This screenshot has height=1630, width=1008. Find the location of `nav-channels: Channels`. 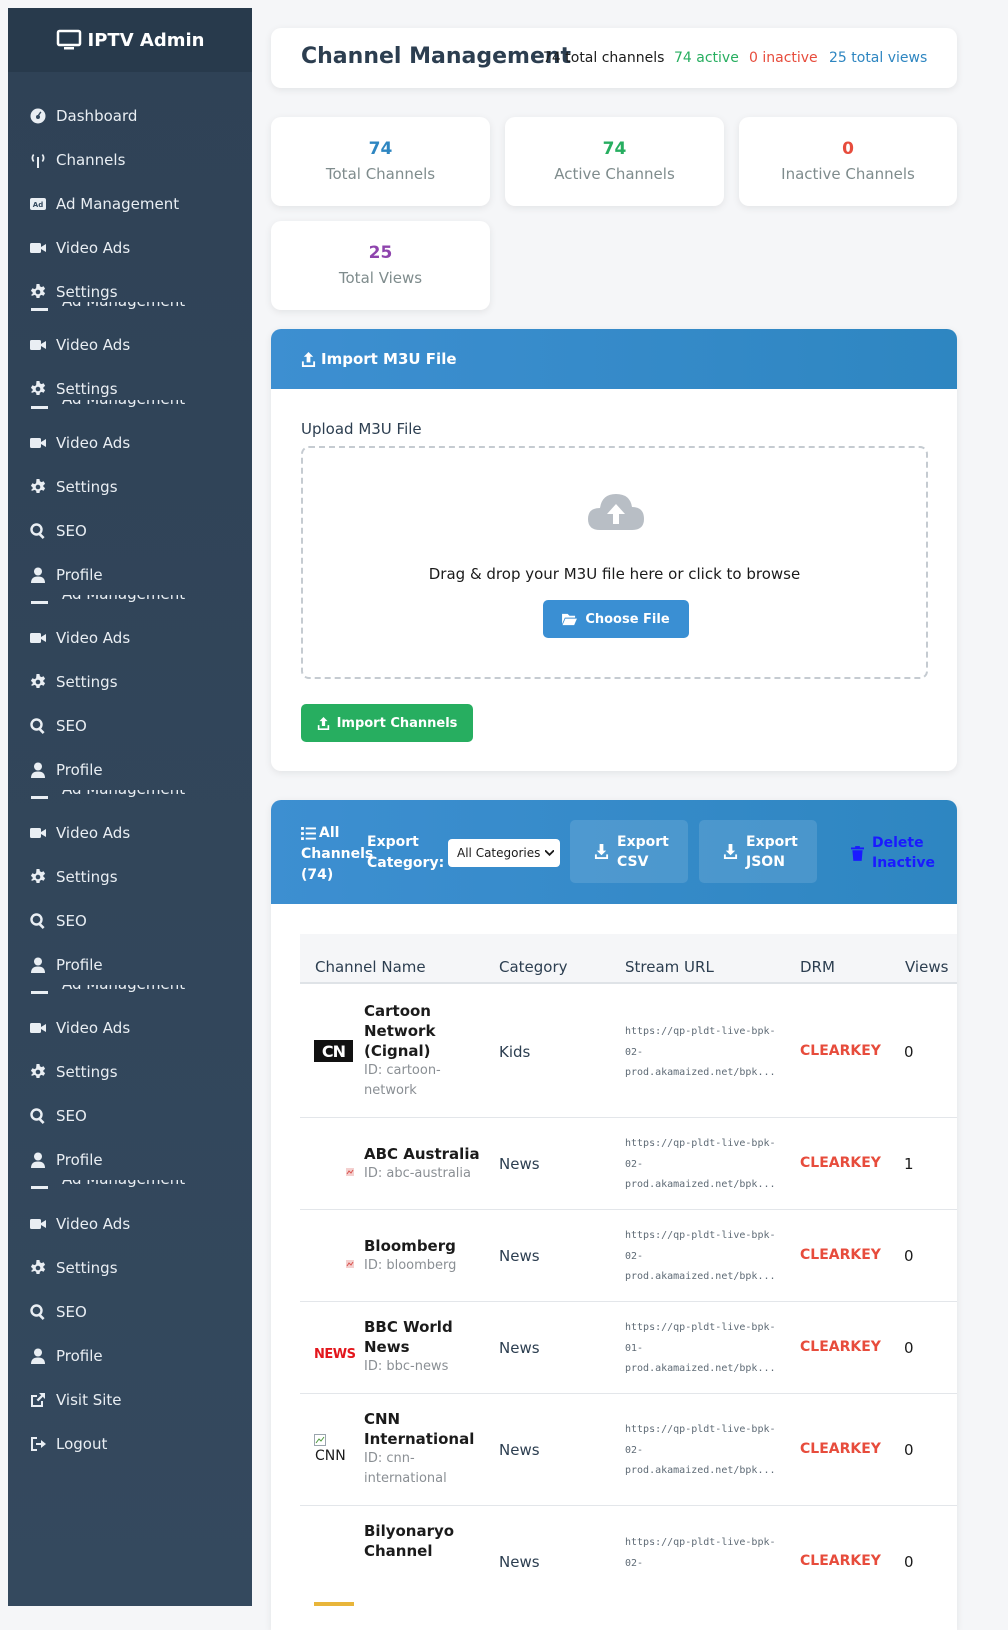

nav-channels: Channels is located at coordinates (130, 160).